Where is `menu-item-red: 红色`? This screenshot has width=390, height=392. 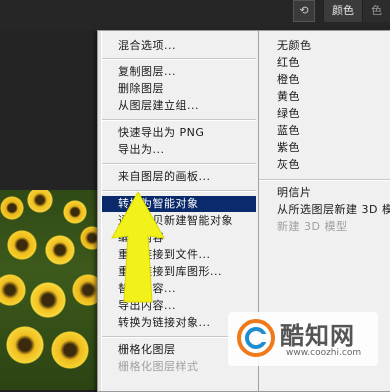 menu-item-red: 红色 is located at coordinates (324, 63).